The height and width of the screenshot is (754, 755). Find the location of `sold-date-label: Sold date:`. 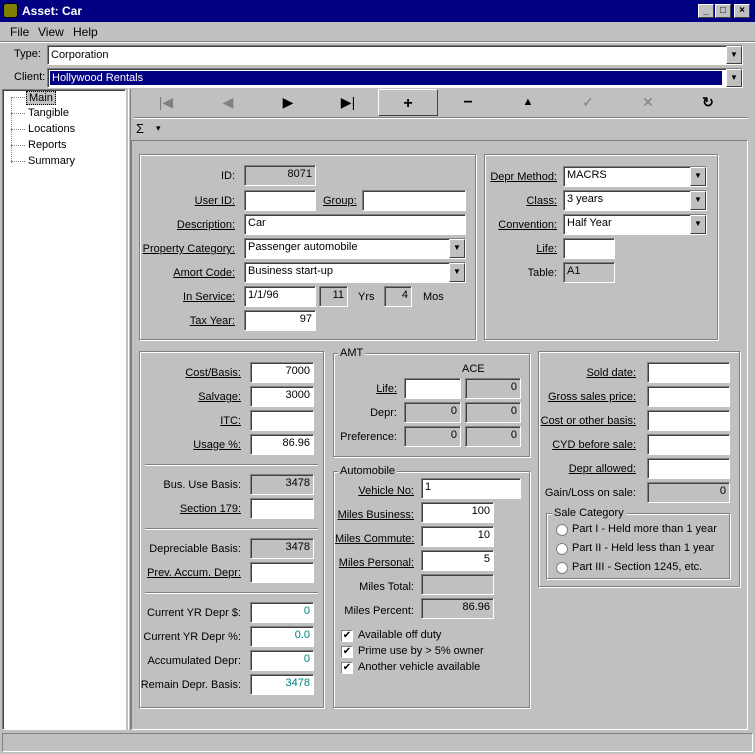

sold-date-label: Sold date: is located at coordinates (611, 373).